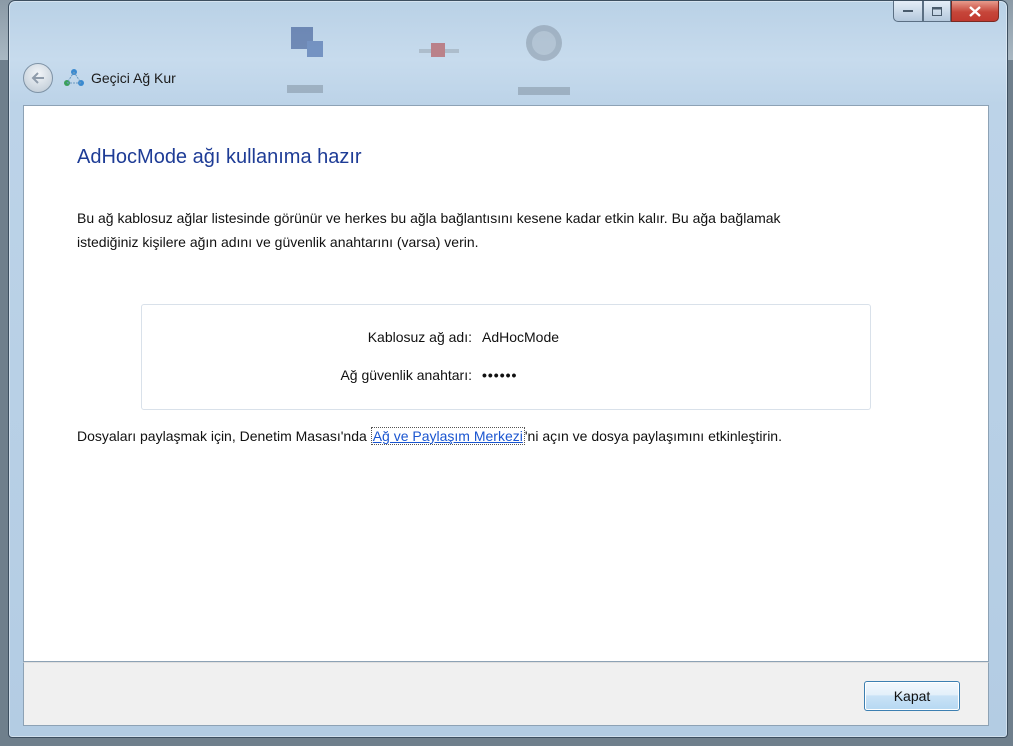  Describe the element at coordinates (447, 436) in the screenshot. I see `network-sharing-center-link: Ağ ve Paylaşım Merkezi` at that location.